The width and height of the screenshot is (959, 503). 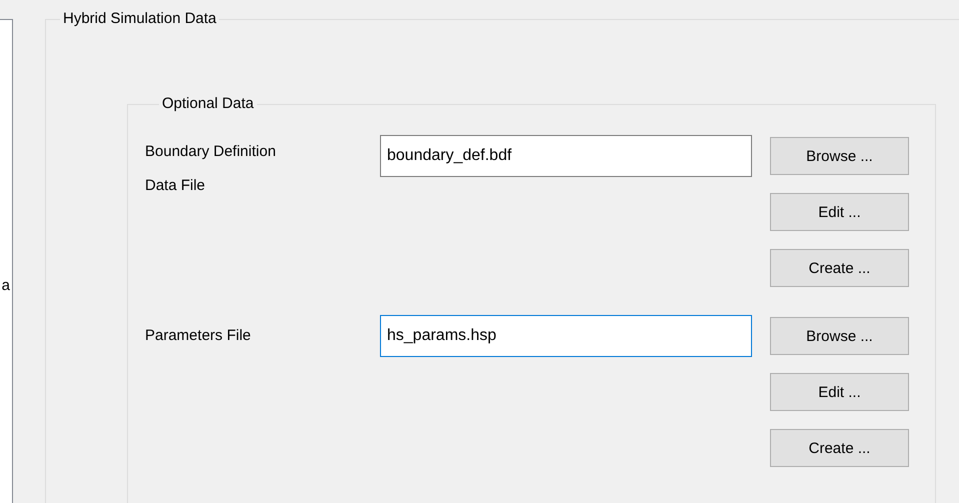 What do you see at coordinates (6, 286) in the screenshot?
I see `list-text: a` at bounding box center [6, 286].